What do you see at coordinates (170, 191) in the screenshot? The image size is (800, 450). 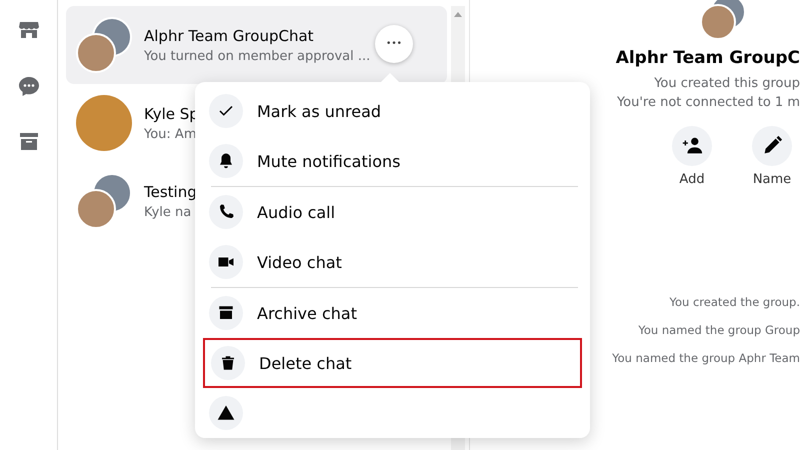 I see `chat-name: Testing` at bounding box center [170, 191].